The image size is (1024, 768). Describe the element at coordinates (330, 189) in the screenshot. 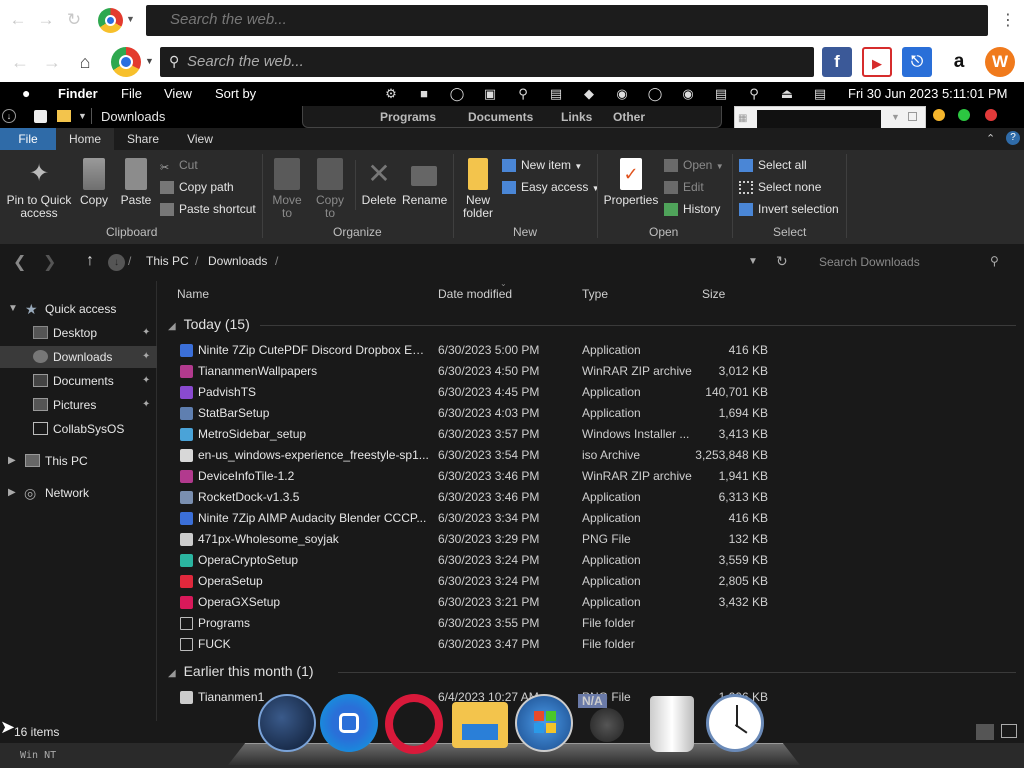

I see `copy-to-button: Copy to` at that location.